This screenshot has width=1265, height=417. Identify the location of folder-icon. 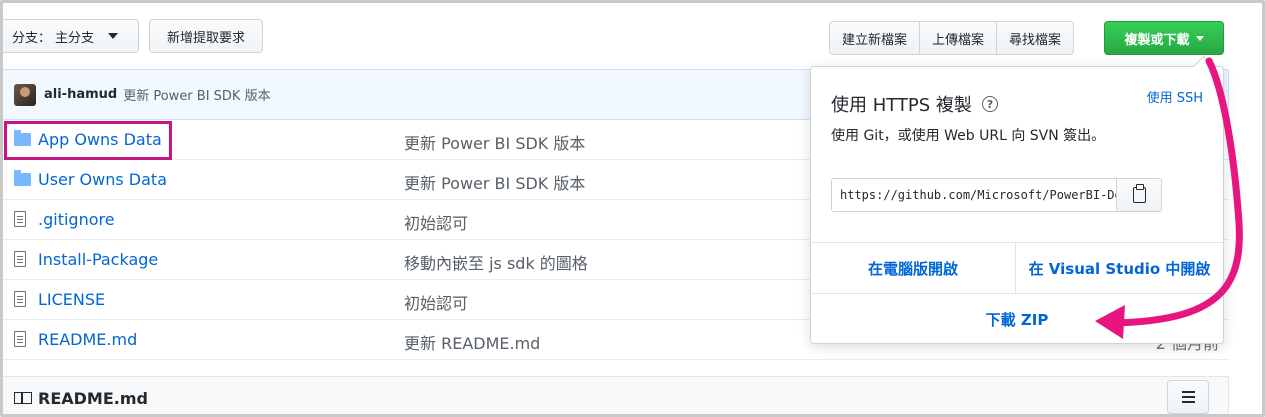
(22, 178).